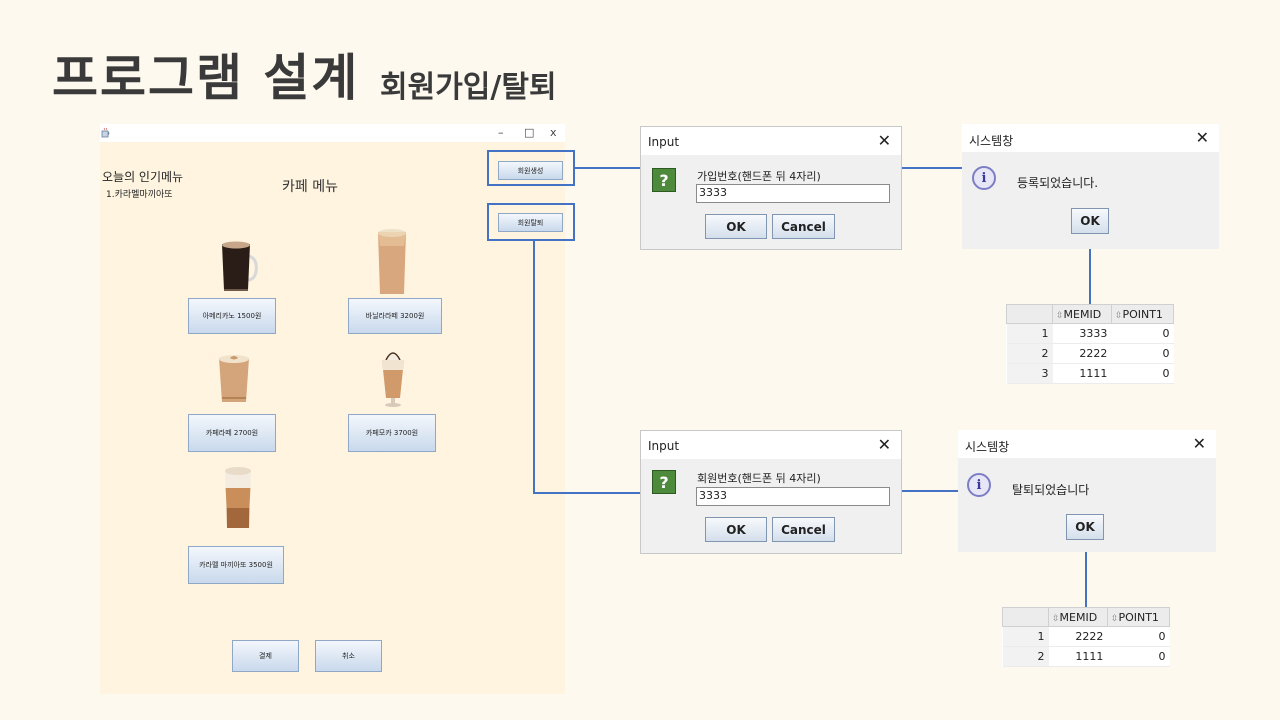  I want to click on join-input-dialog: Input ✕ ? 가입번호(핸드폰 뒤 4자리) 3333 OK Cancel, so click(771, 188).